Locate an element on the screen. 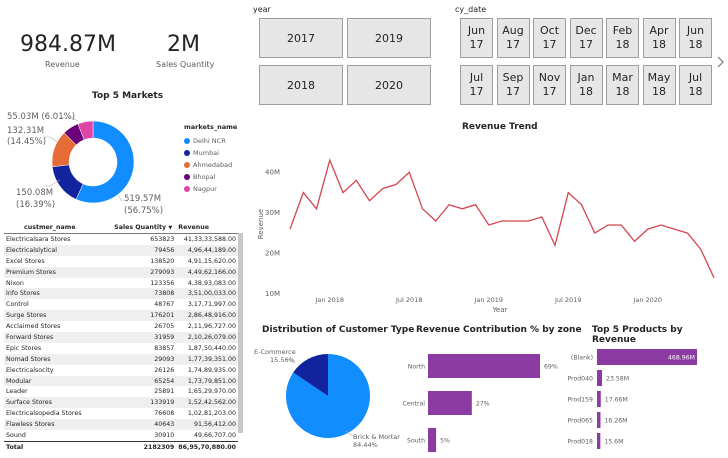 This screenshot has width=728, height=458. table-row: Surface Stores 133919 1,52,42,562.00 is located at coordinates (121, 403).